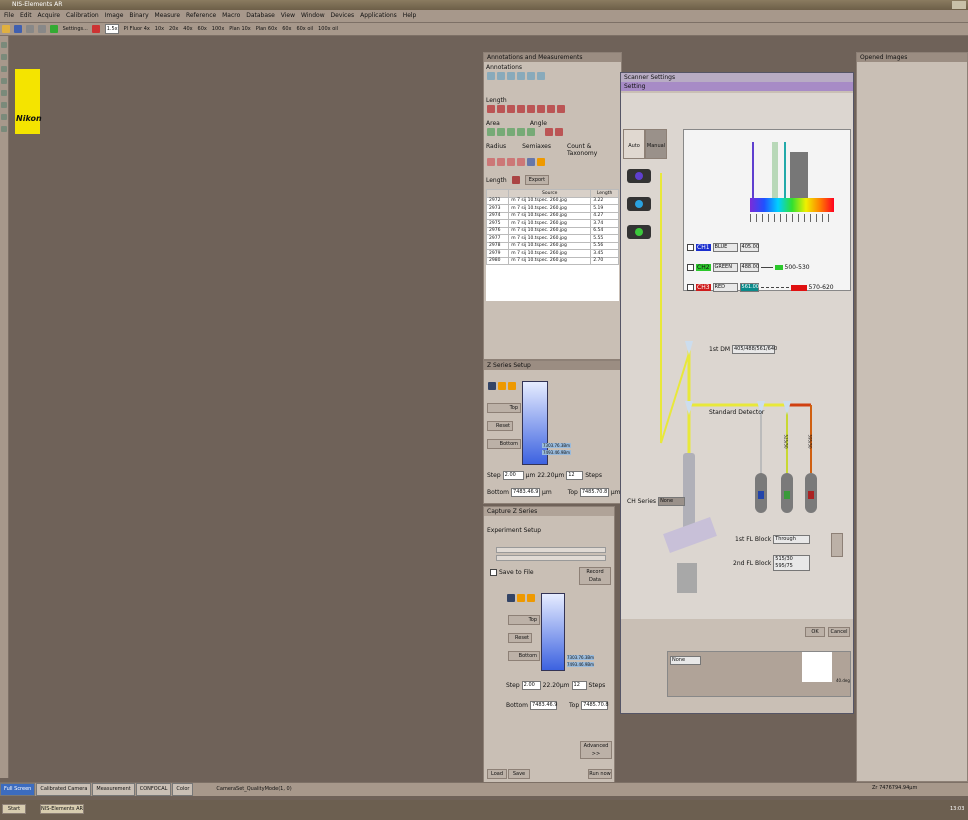  I want to click on hand-icon, so click(4, 69).